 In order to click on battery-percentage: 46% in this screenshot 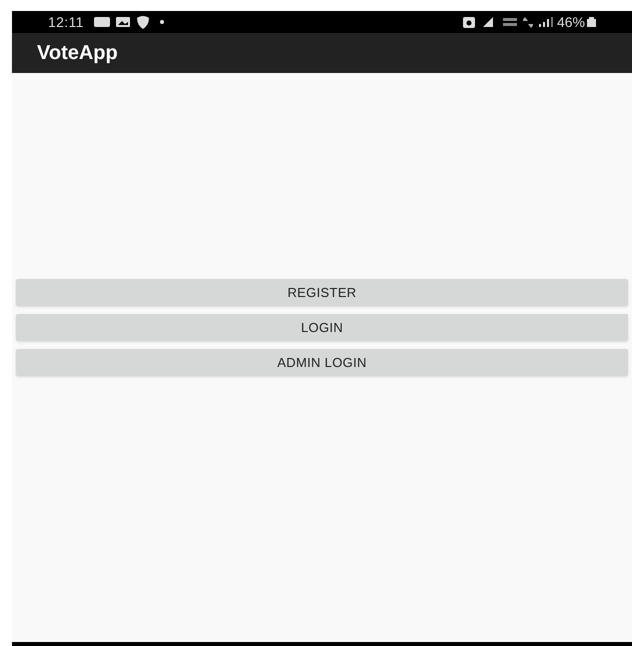, I will do `click(570, 22)`.